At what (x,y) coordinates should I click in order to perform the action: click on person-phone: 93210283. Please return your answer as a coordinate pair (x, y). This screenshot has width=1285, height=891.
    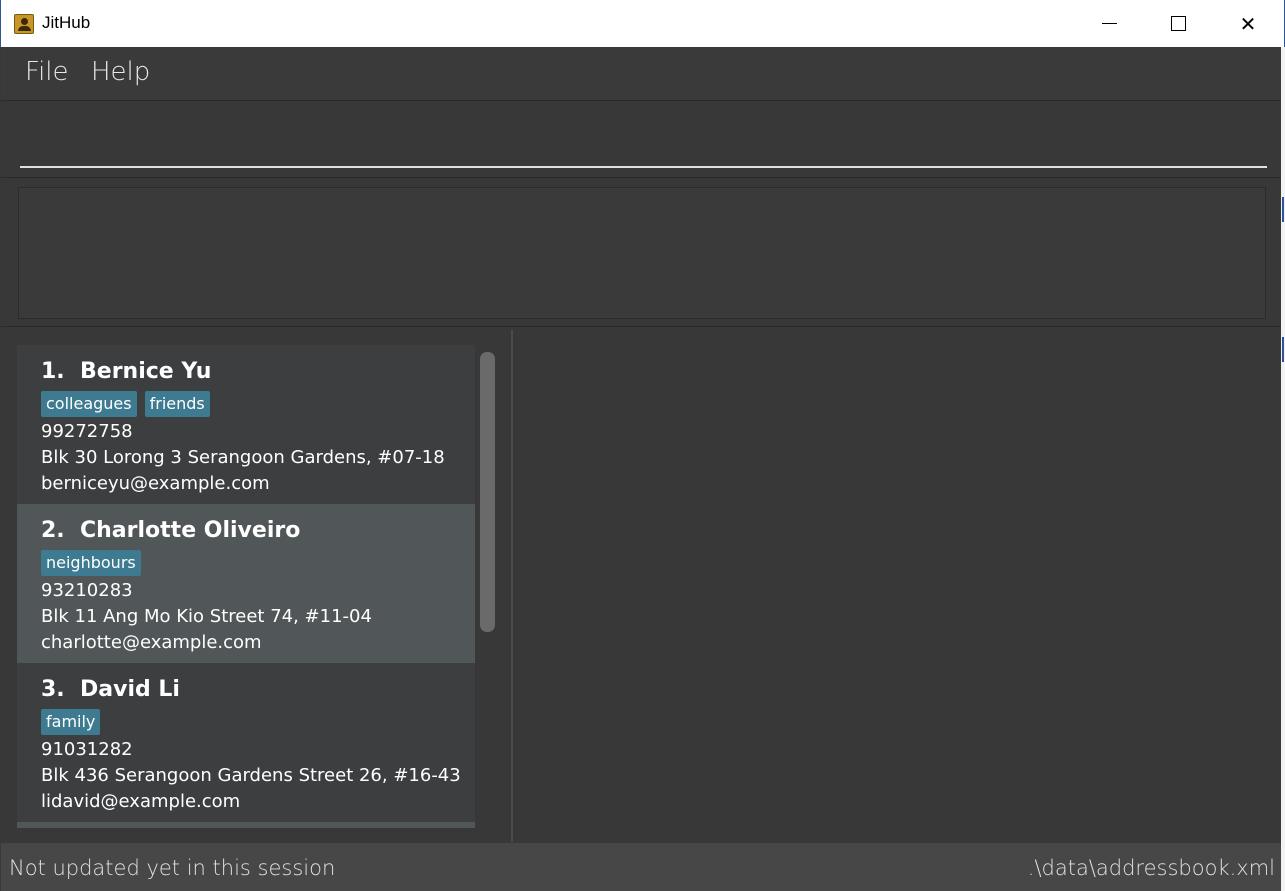
    Looking at the image, I should click on (87, 590).